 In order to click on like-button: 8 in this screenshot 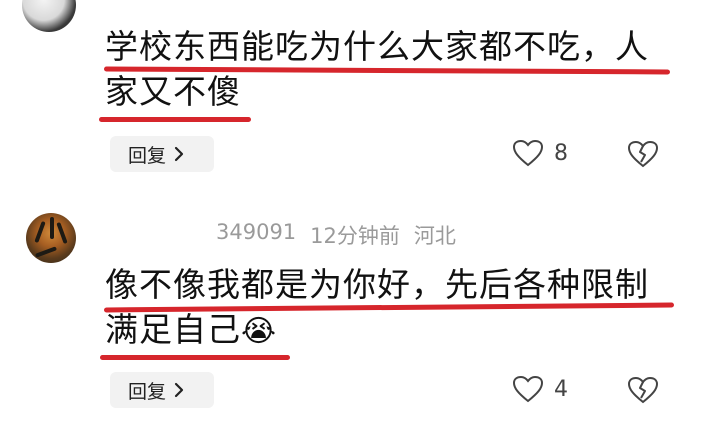, I will do `click(540, 153)`.